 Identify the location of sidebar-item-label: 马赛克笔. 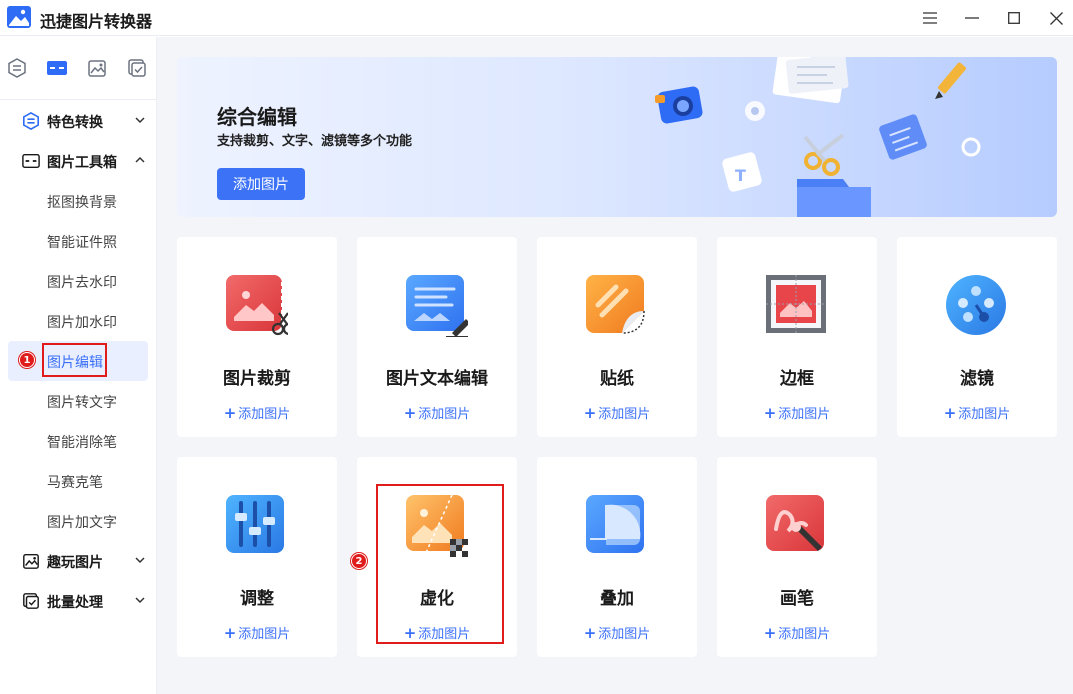
(75, 483).